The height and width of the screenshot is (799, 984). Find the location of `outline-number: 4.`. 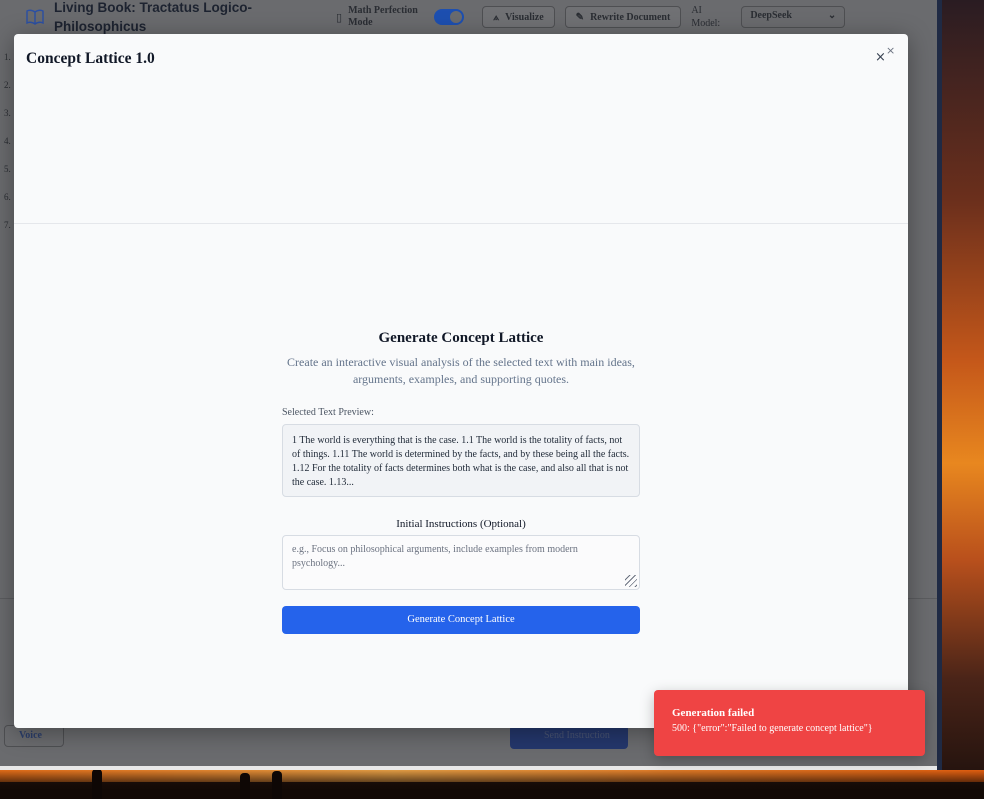

outline-number: 4. is located at coordinates (7, 141).